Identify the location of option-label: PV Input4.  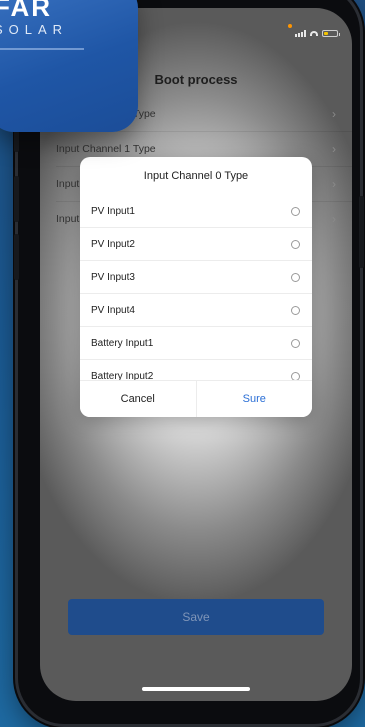
(113, 310).